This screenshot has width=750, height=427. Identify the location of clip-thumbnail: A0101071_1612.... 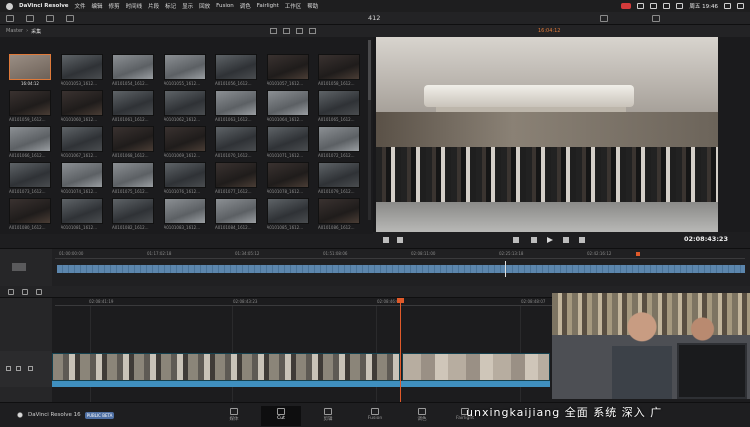
(287, 144).